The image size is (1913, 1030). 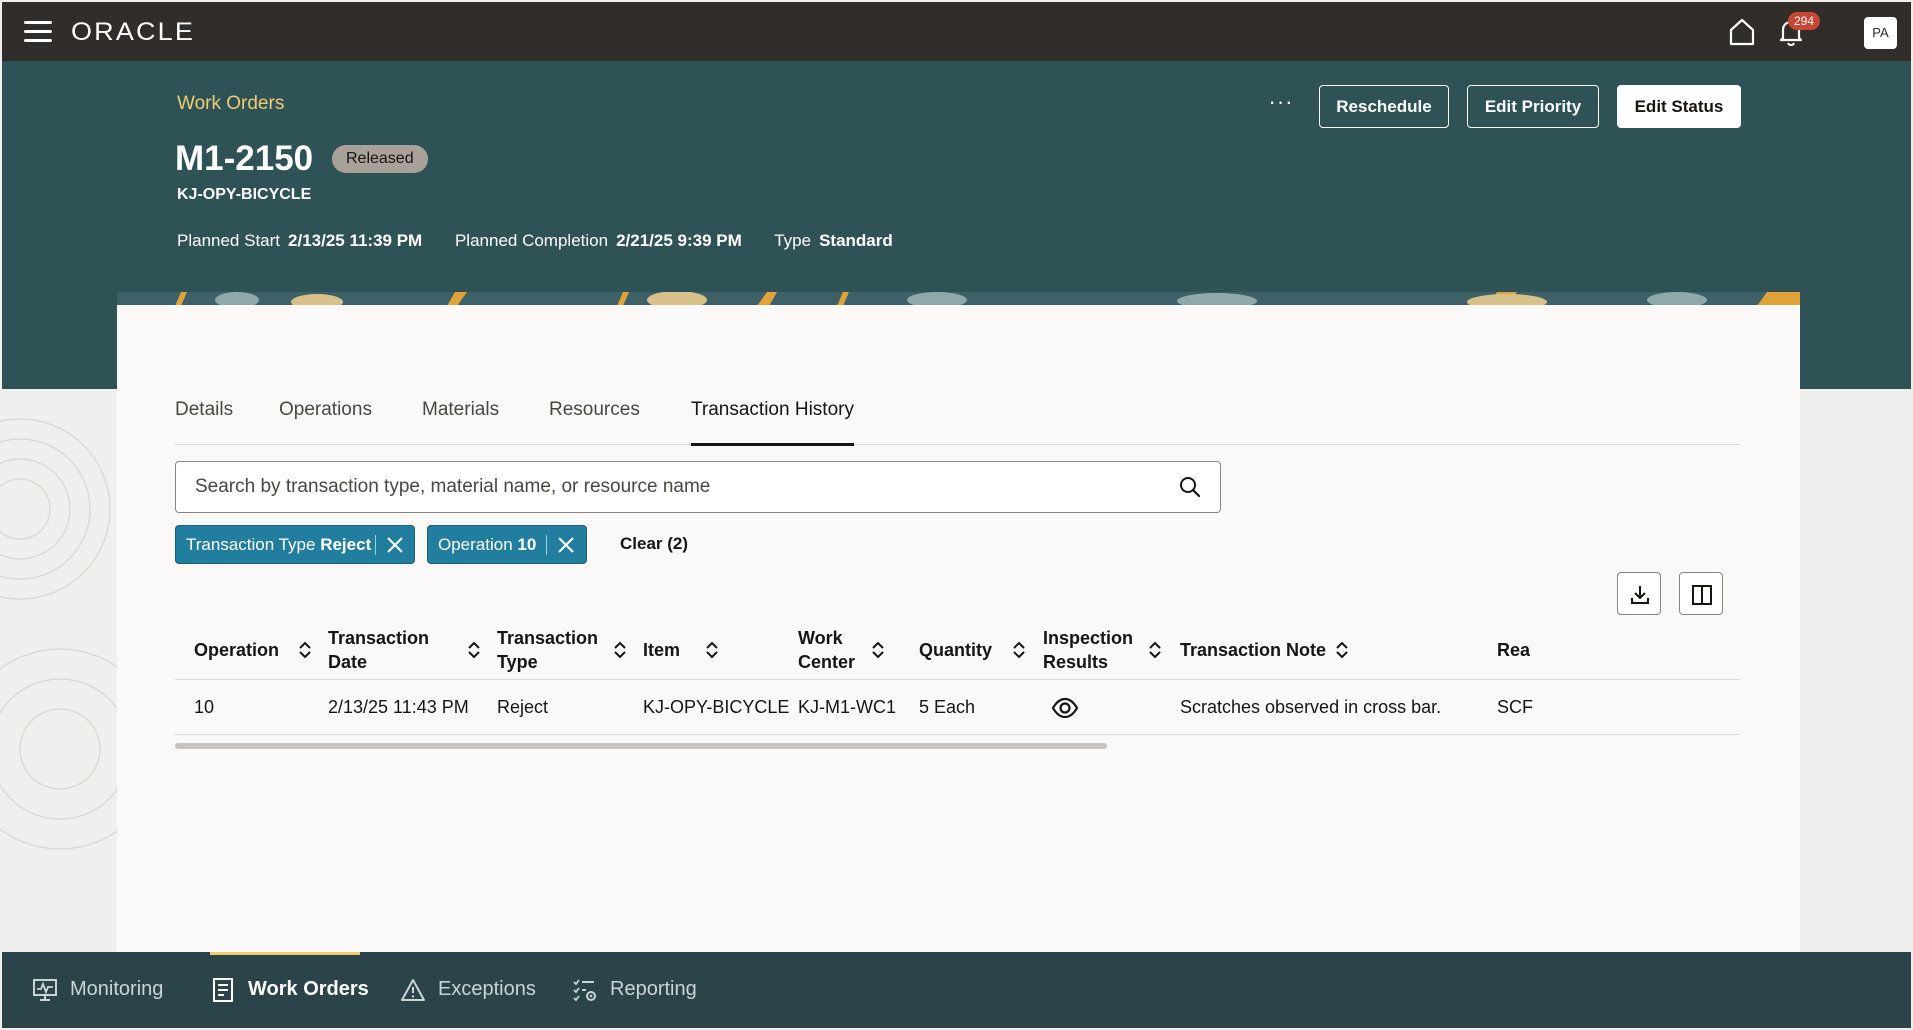 What do you see at coordinates (1742, 32) in the screenshot?
I see `home-icon` at bounding box center [1742, 32].